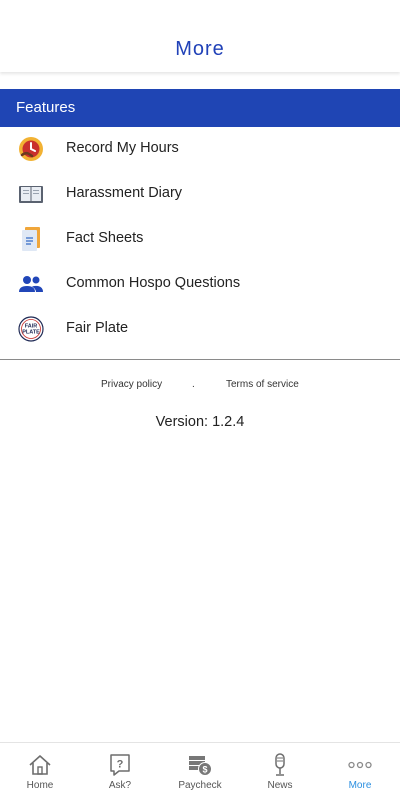  Describe the element at coordinates (31, 333) in the screenshot. I see `svg-text: PLATE` at that location.